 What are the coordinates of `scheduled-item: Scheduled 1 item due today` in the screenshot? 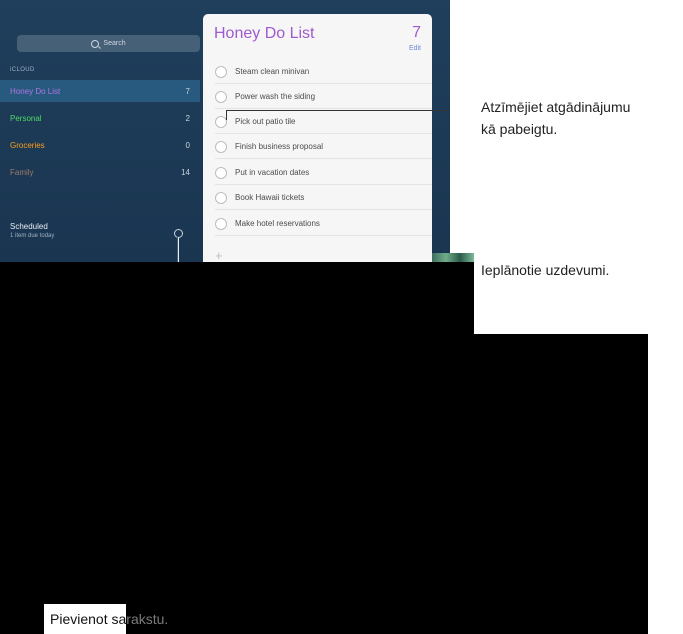 It's located at (100, 230).